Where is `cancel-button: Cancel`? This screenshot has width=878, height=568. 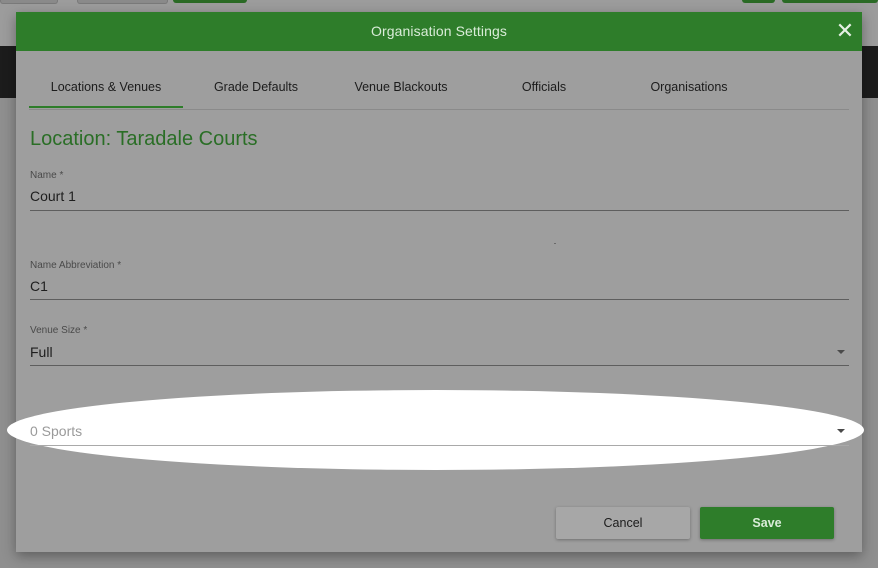
cancel-button: Cancel is located at coordinates (623, 523).